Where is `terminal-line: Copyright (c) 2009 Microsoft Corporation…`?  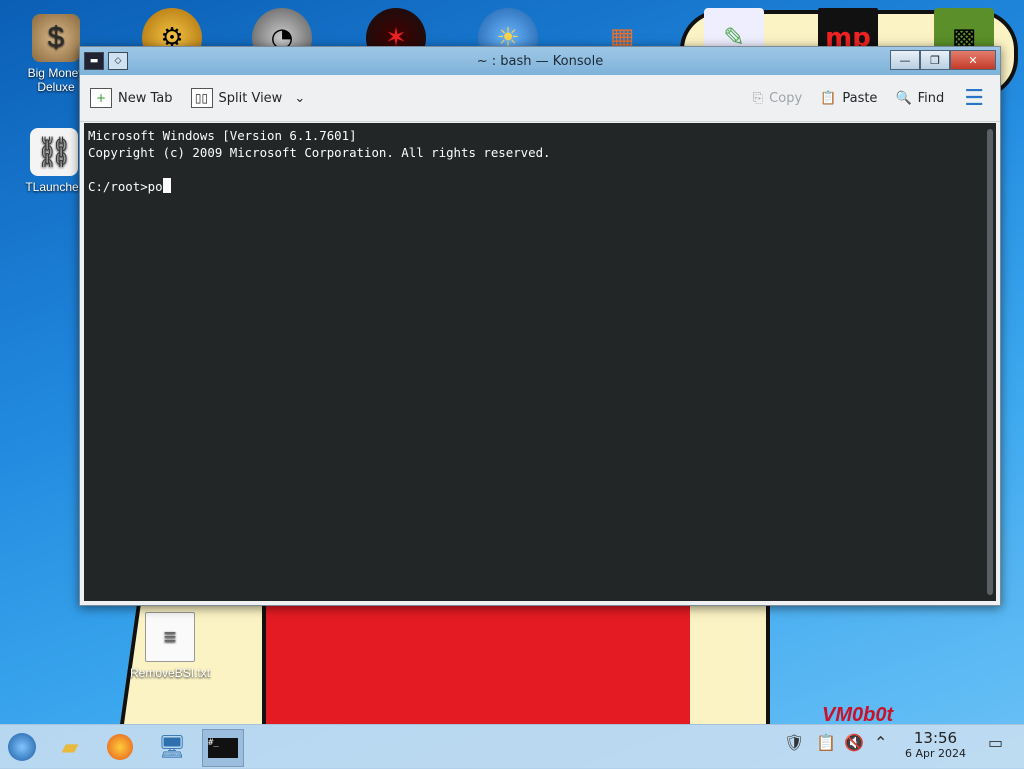
terminal-line: Copyright (c) 2009 Microsoft Corporation… is located at coordinates (319, 152).